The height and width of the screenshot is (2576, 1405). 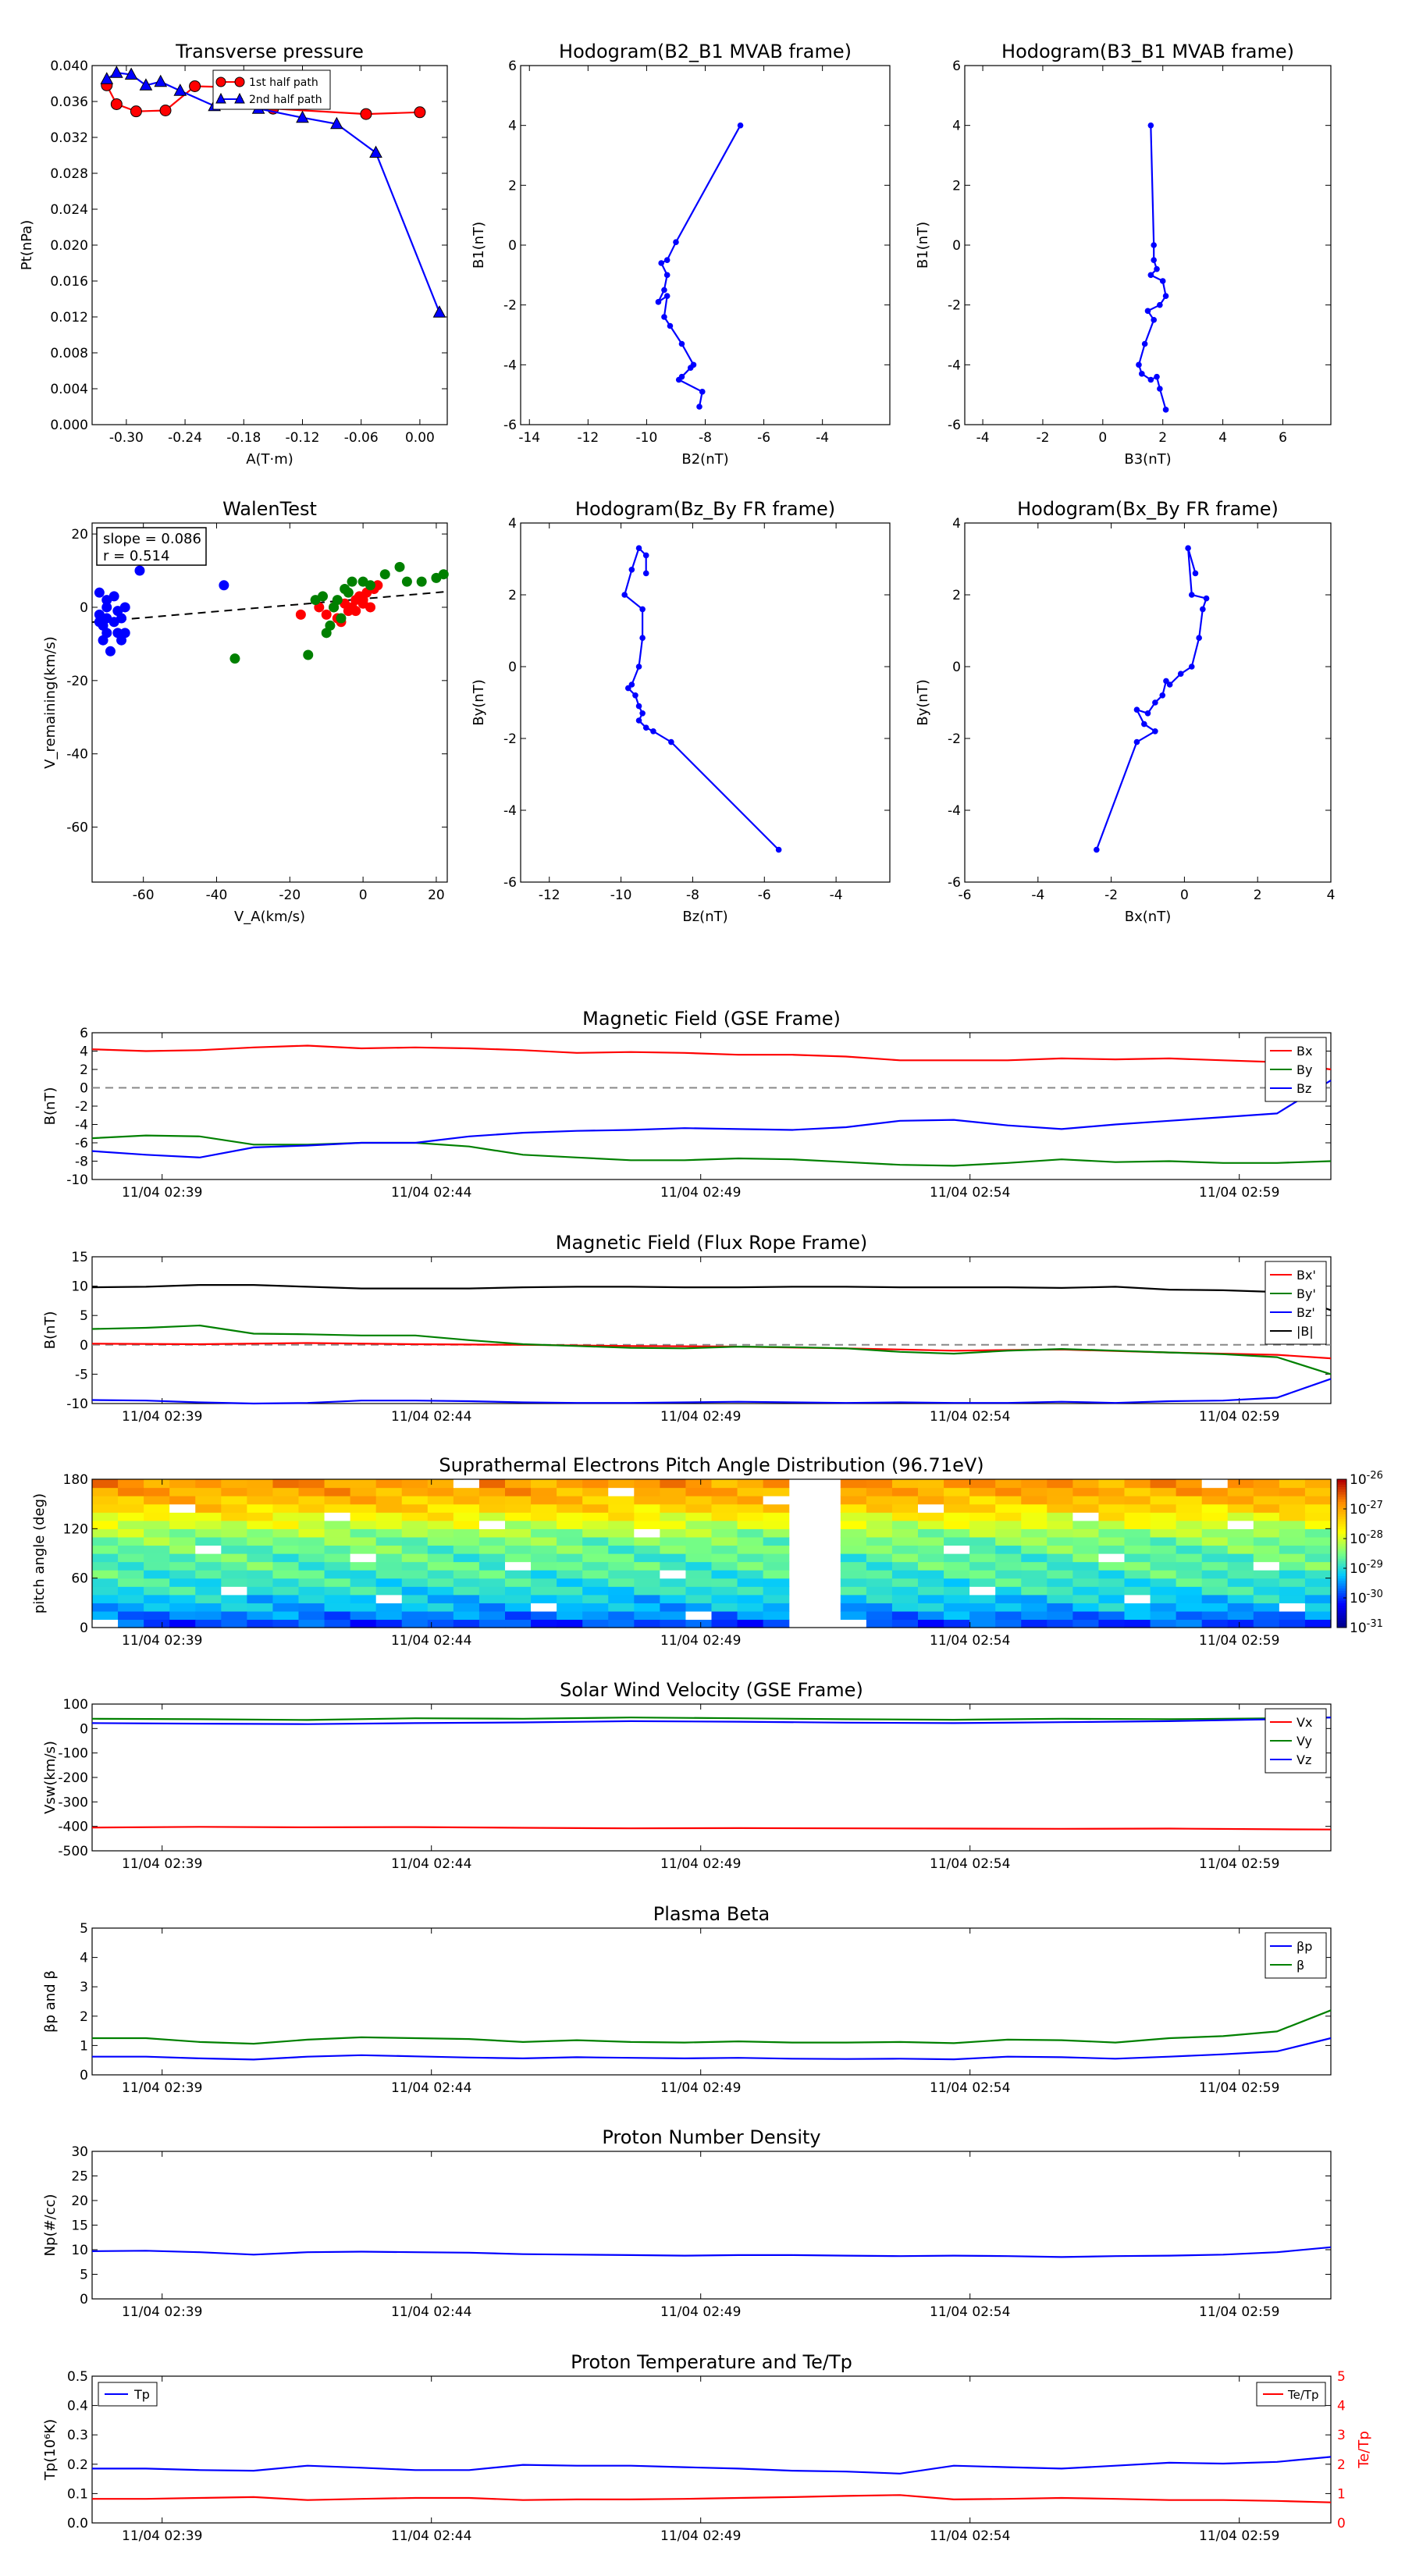 What do you see at coordinates (1162, 438) in the screenshot?
I see `x-tick-label: 2` at bounding box center [1162, 438].